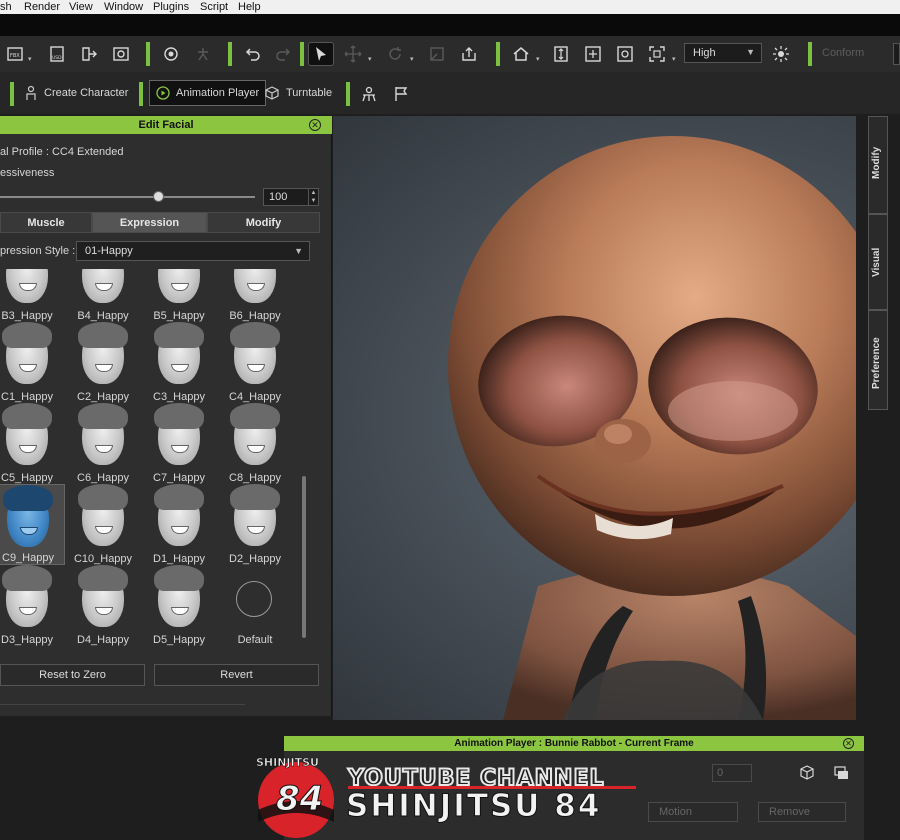 This screenshot has width=900, height=840. I want to click on expression-thumb: C7_Happy, so click(179, 443).